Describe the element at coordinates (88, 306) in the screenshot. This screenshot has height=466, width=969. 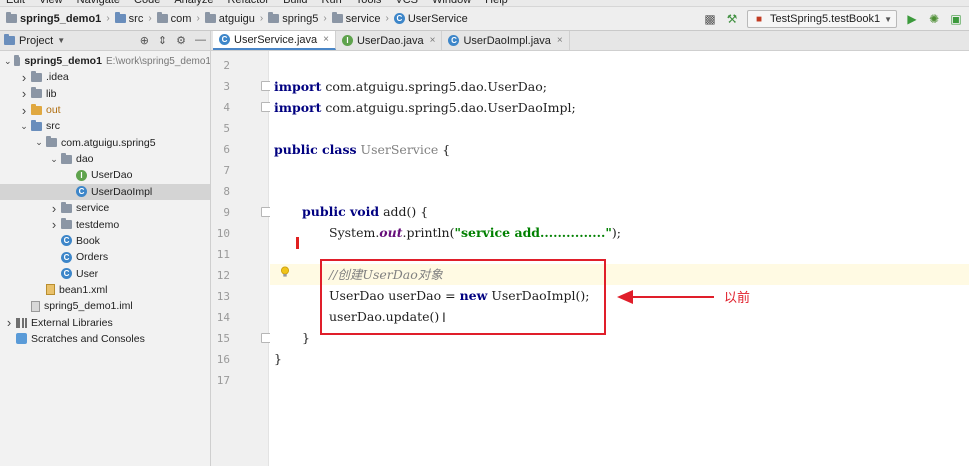
I see `tree-item-label: spring5_demo1.iml` at that location.